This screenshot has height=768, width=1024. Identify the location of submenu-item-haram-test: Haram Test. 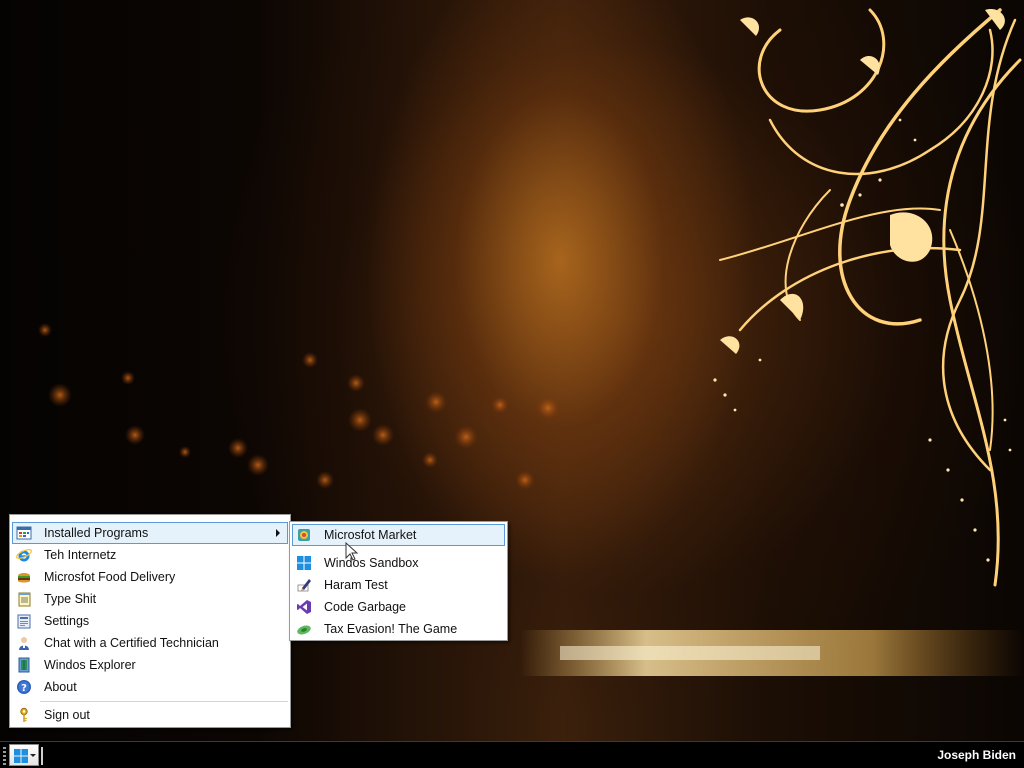
(398, 585).